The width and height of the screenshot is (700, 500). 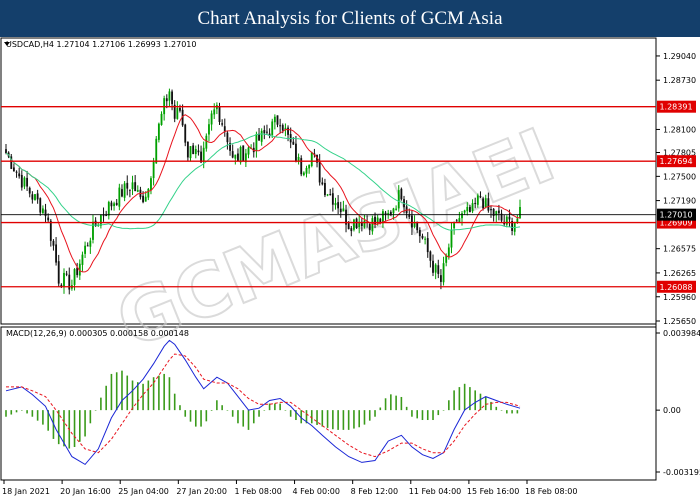 I want to click on time-tick-label: 27 Jan 20:00, so click(x=201, y=491).